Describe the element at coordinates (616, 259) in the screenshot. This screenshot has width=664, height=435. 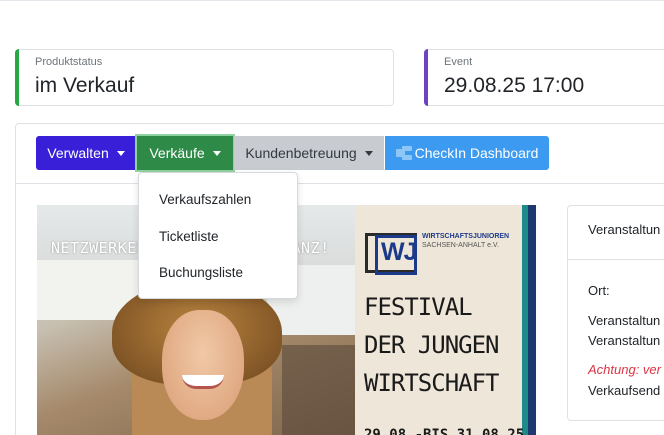
I see `details-divider` at that location.